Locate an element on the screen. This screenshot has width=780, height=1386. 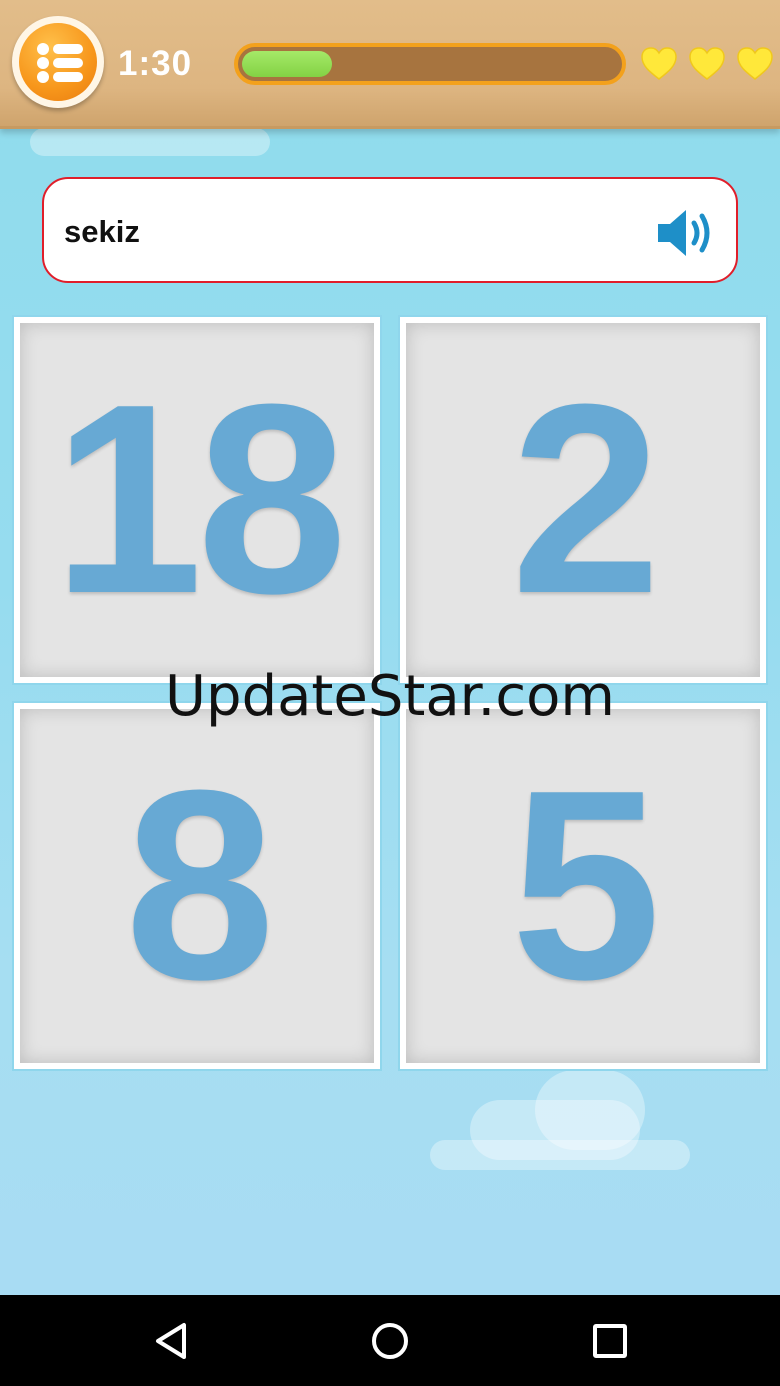
card-number: 8 is located at coordinates (199, 885).